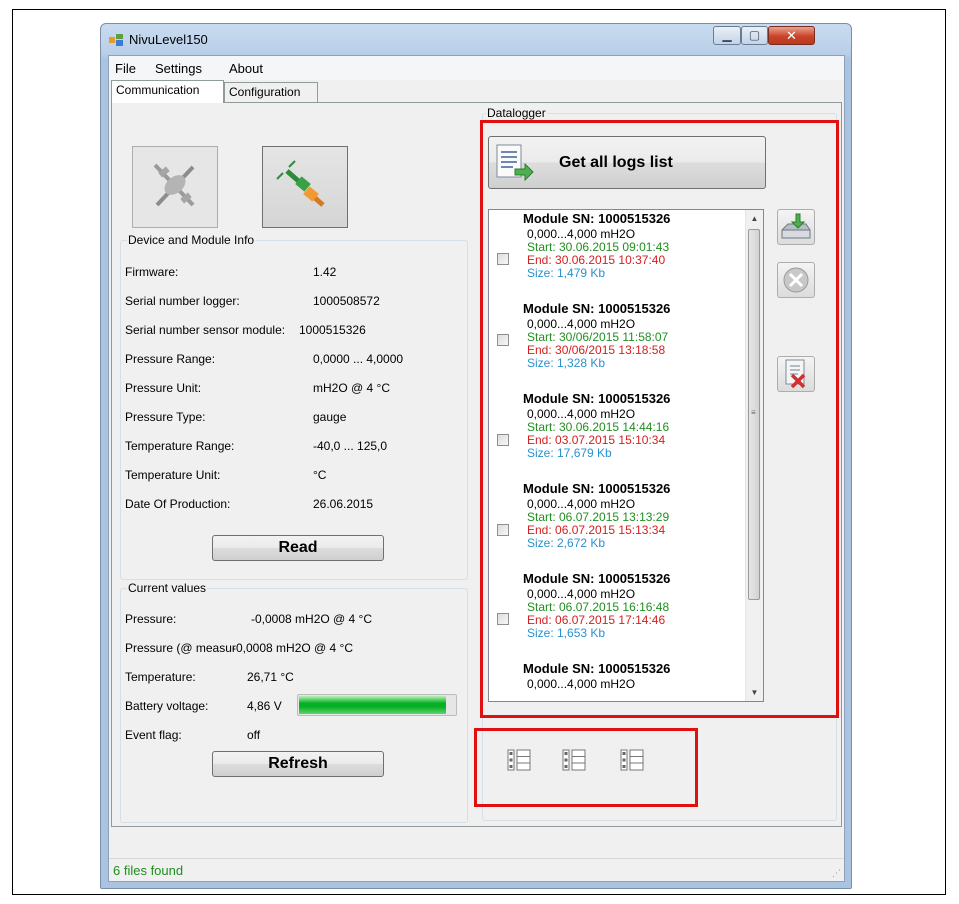  I want to click on menu-bar: File Settings About, so click(476, 68).